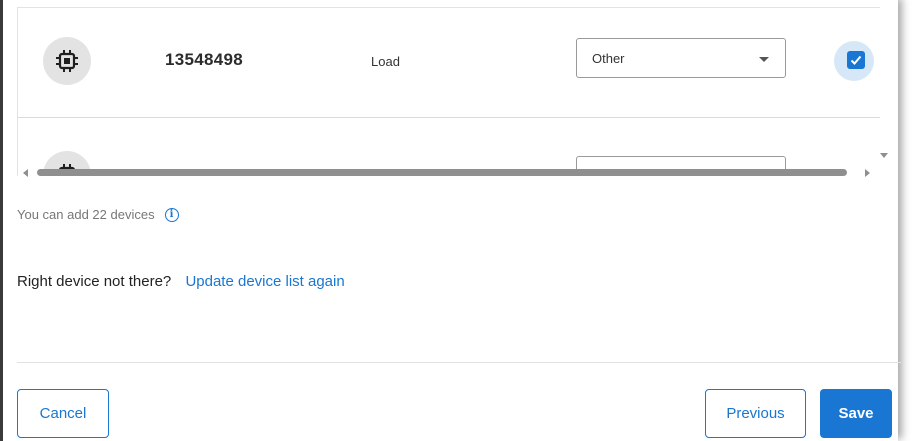 Image resolution: width=913 pixels, height=441 pixels. What do you see at coordinates (264, 281) in the screenshot?
I see `update-device-list-link: Update device list again` at bounding box center [264, 281].